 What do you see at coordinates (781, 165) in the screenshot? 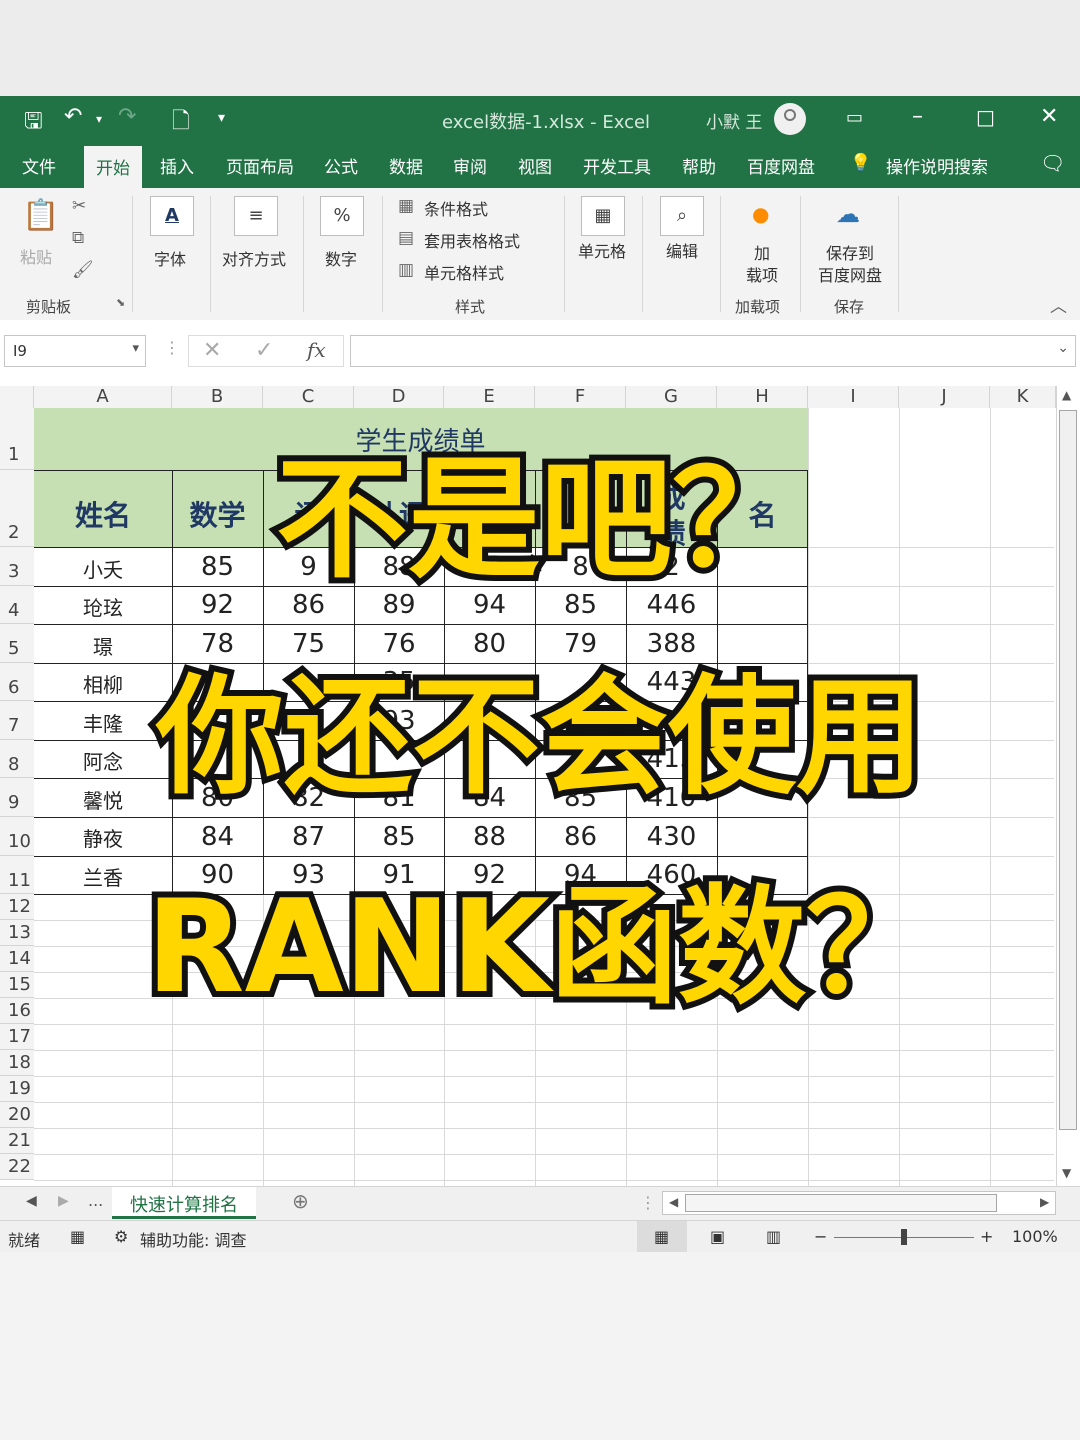
I see `tab-baidu-netdisk: 百度网盘` at bounding box center [781, 165].